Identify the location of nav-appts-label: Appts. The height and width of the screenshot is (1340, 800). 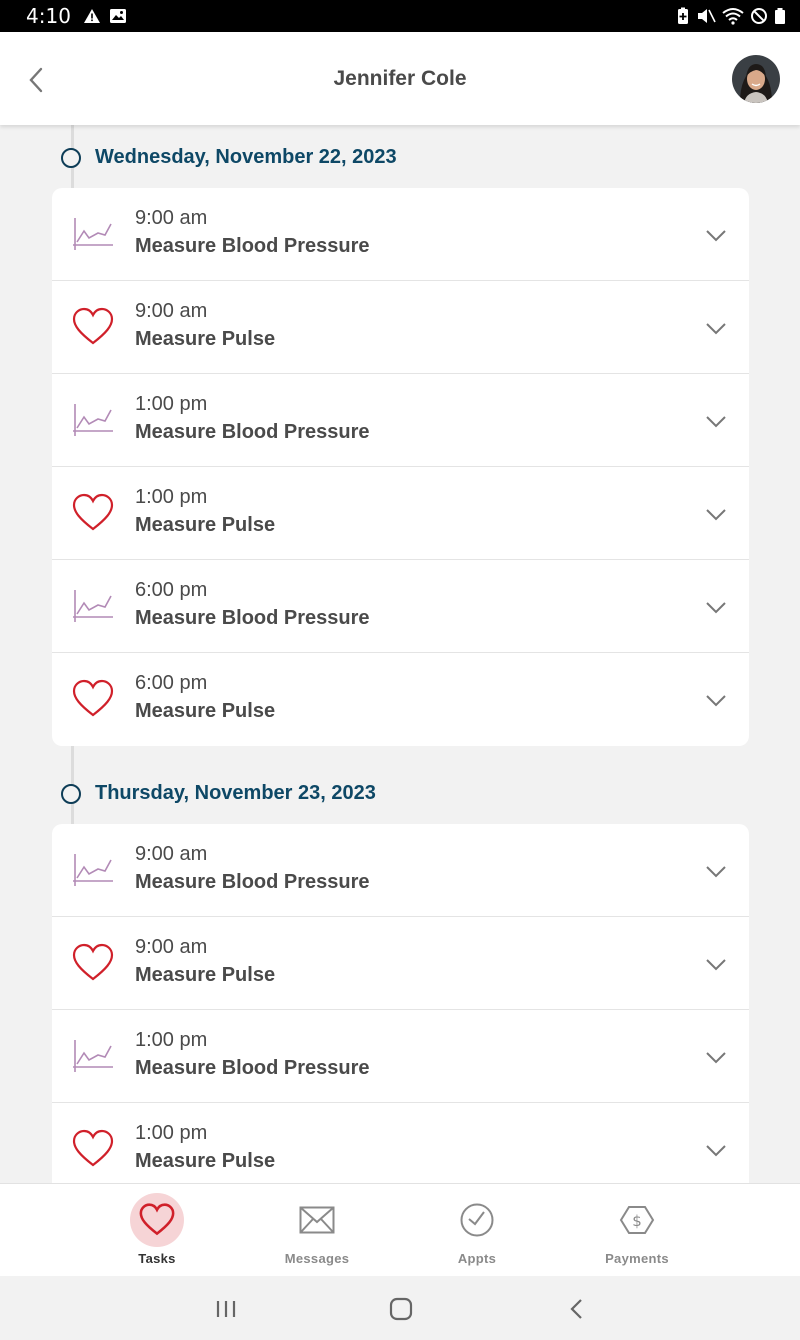
(477, 1258).